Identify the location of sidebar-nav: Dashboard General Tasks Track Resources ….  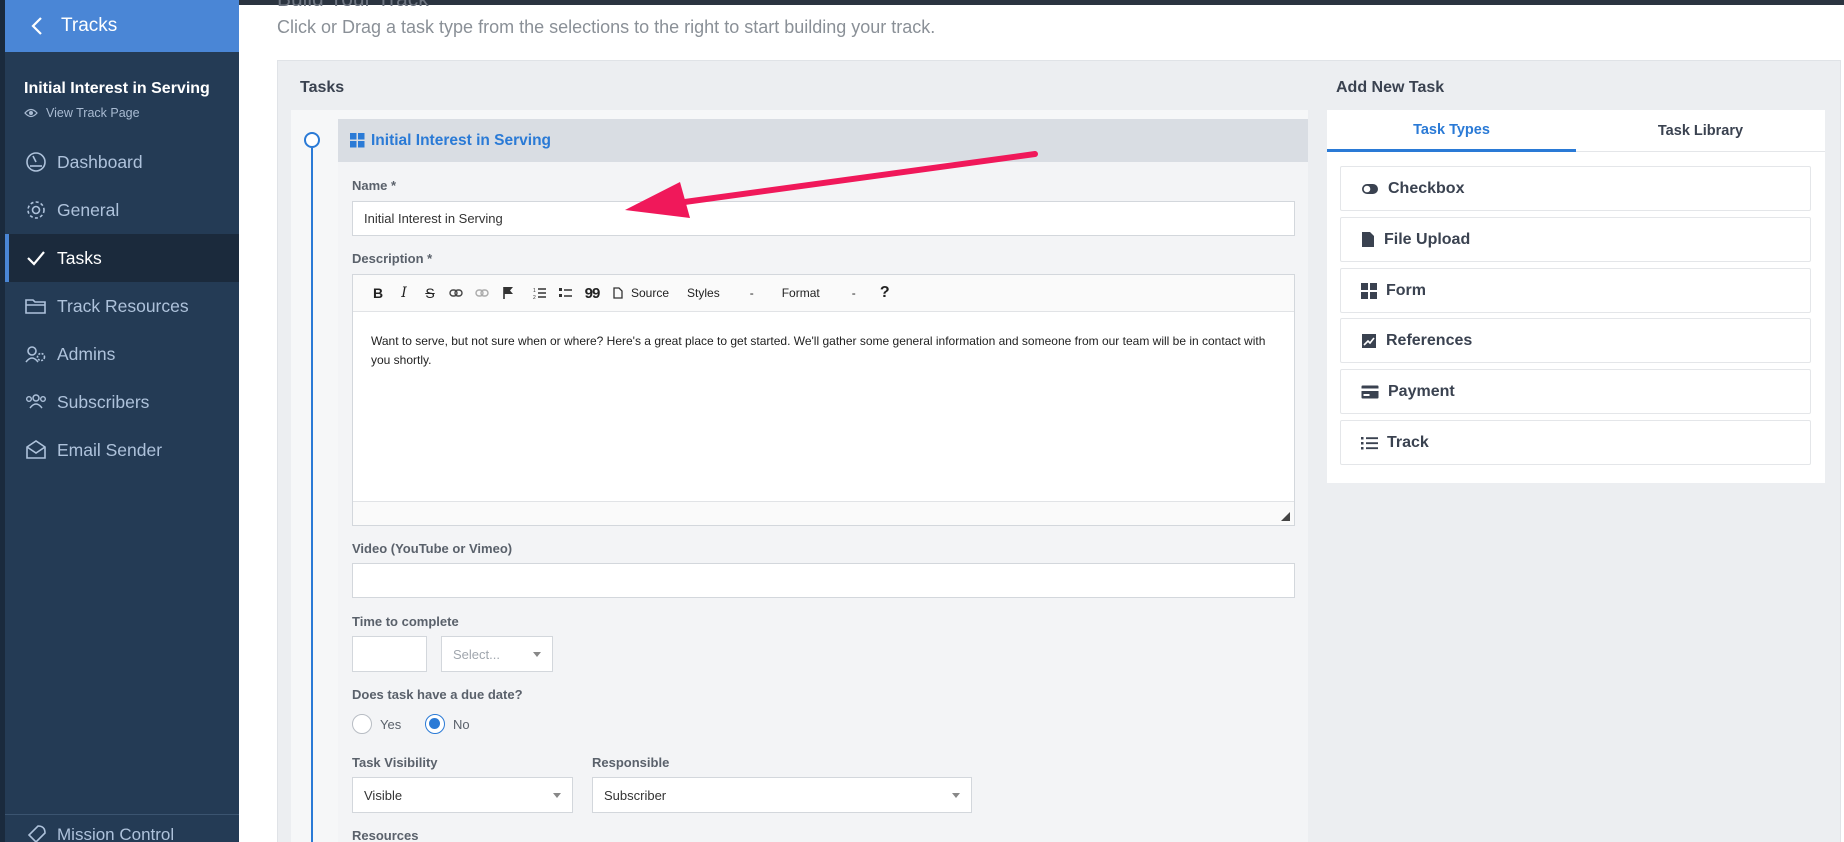
(122, 306).